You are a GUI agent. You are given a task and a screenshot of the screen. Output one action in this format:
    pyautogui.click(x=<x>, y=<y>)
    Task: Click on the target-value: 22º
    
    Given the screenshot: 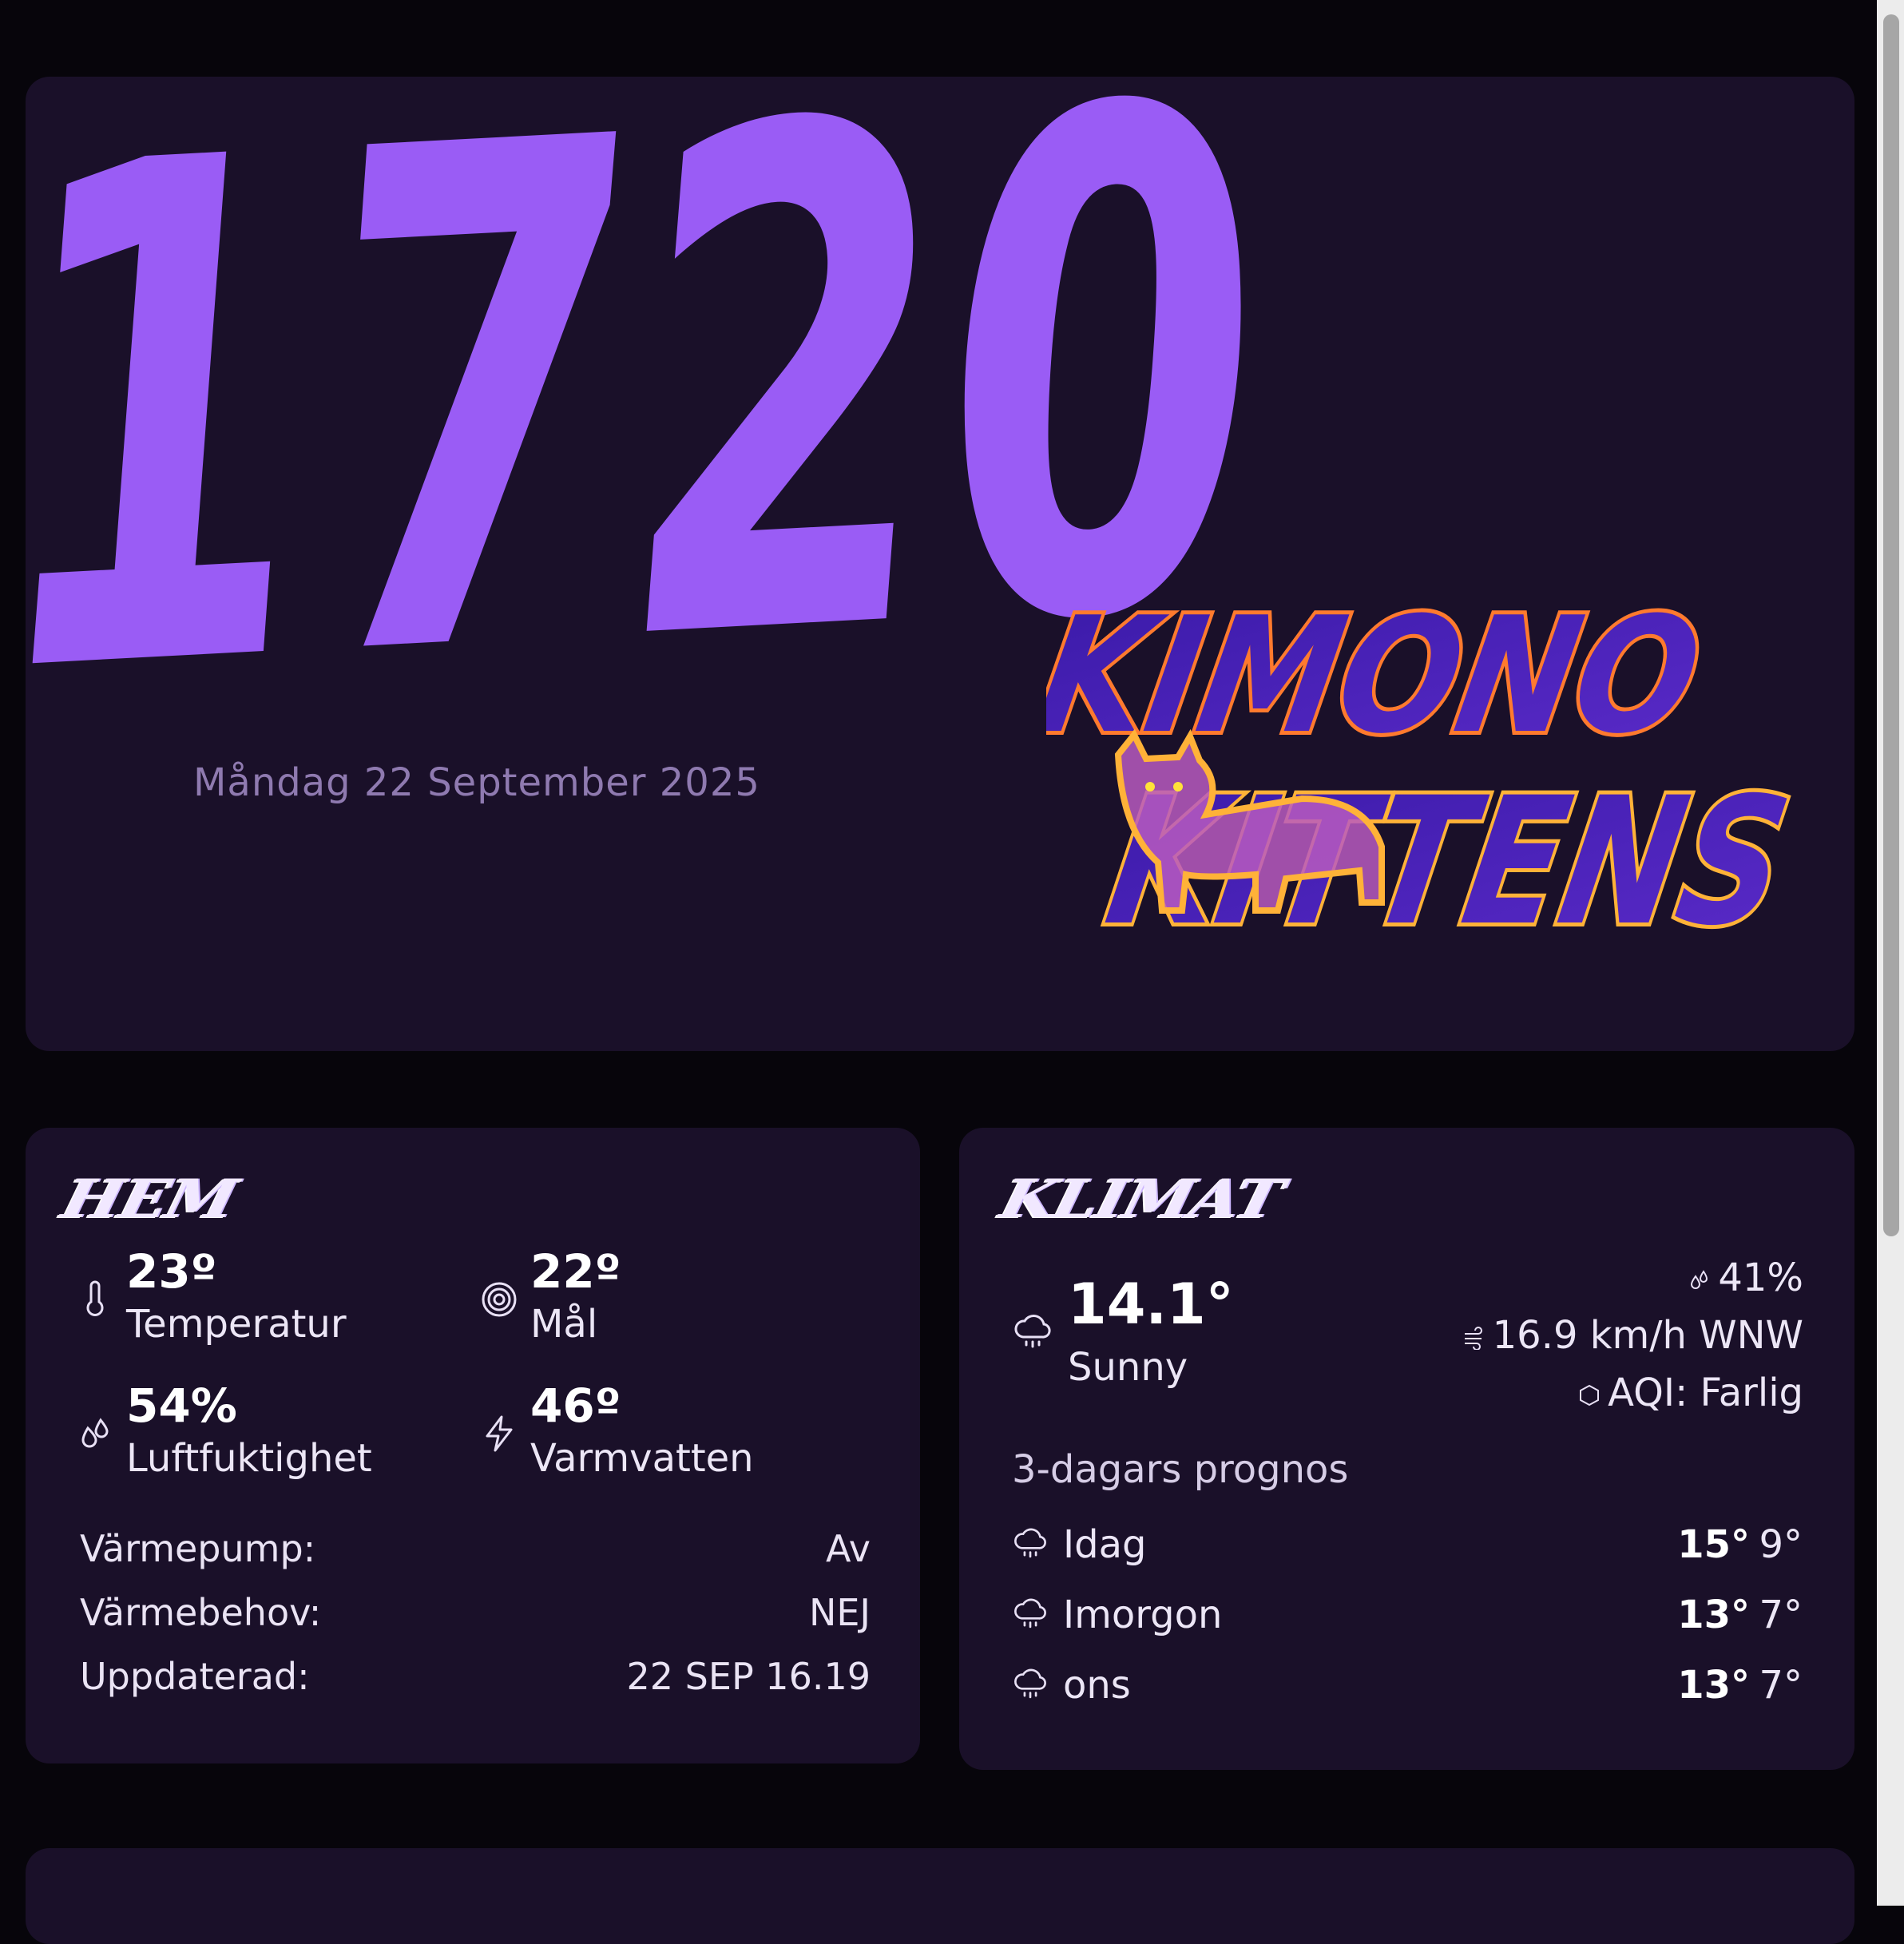 What is the action you would take?
    pyautogui.click(x=575, y=1271)
    